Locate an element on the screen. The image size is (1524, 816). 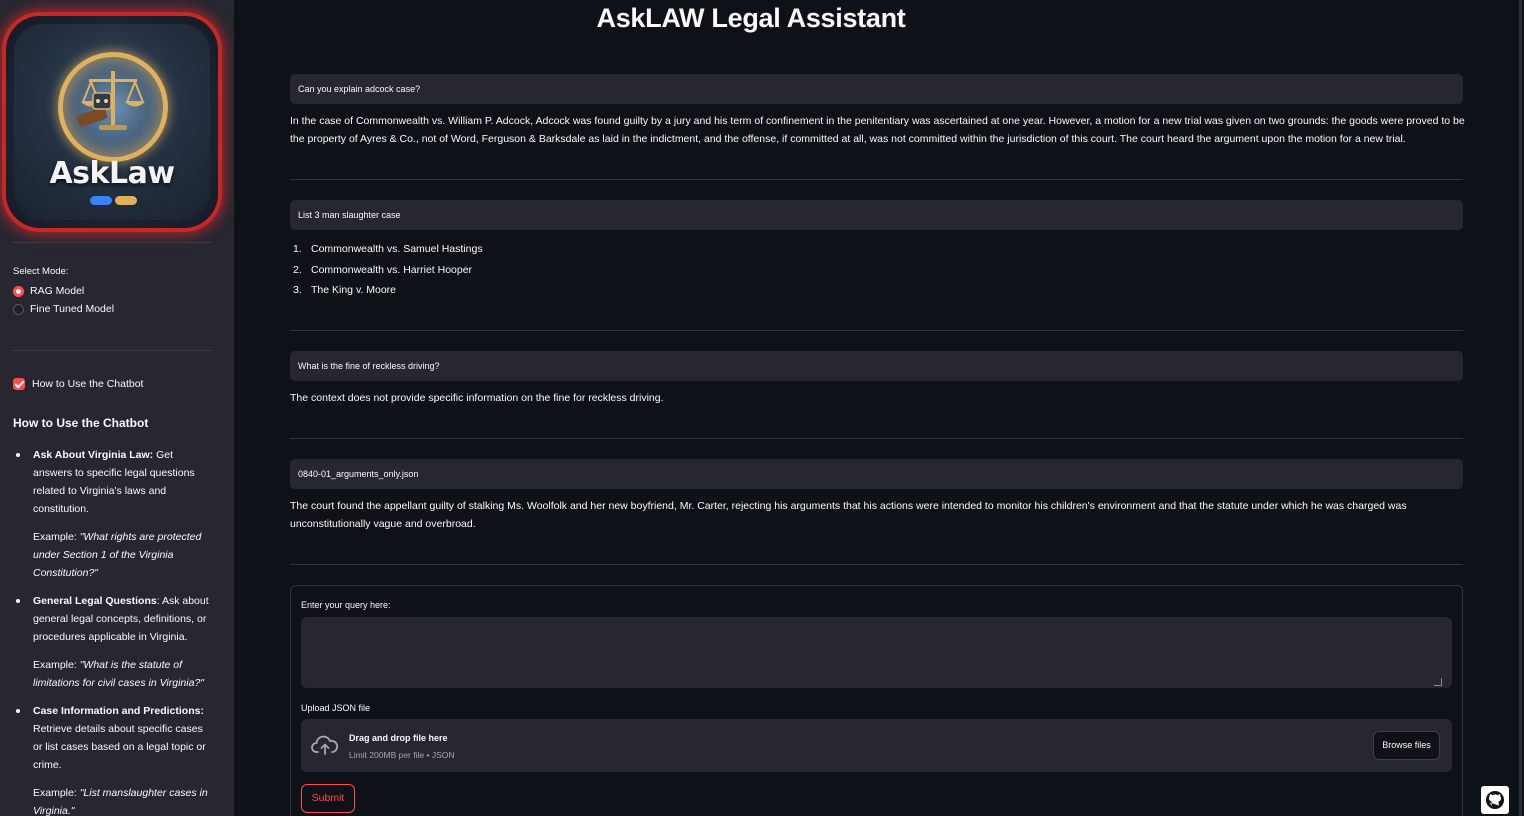
upload-label: Upload JSON file is located at coordinates (336, 708).